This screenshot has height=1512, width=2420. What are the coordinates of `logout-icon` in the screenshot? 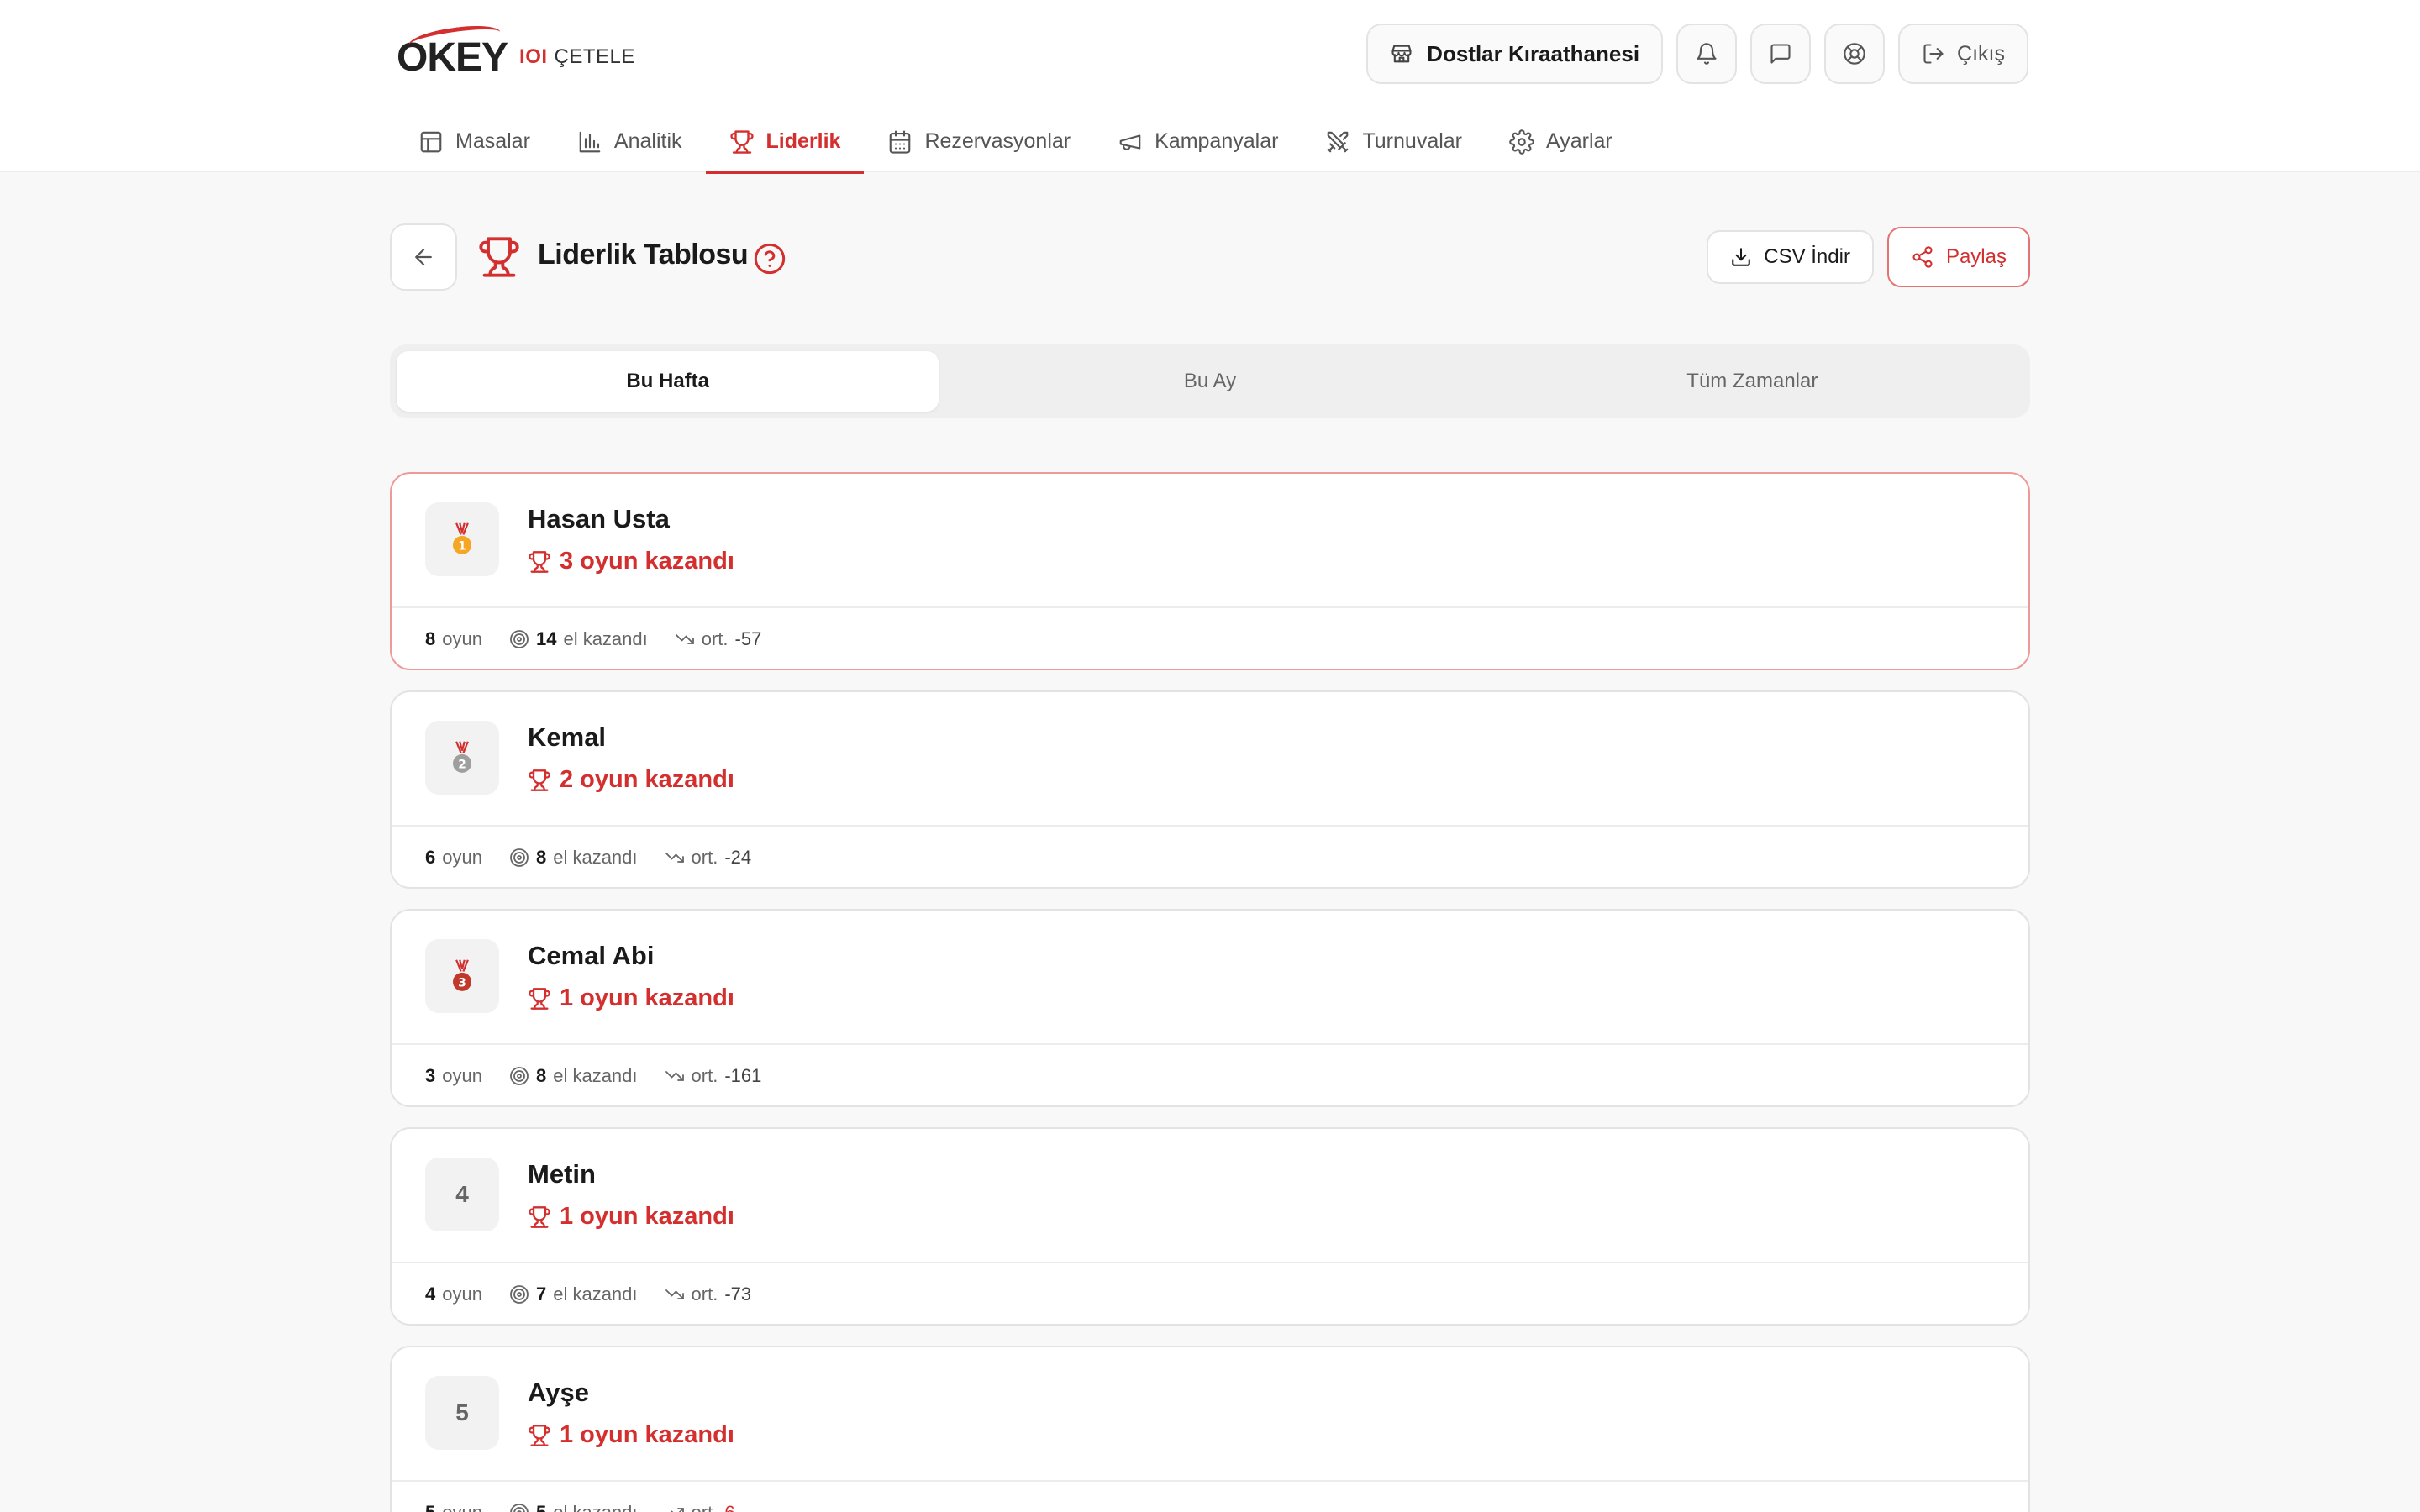 It's located at (1933, 54).